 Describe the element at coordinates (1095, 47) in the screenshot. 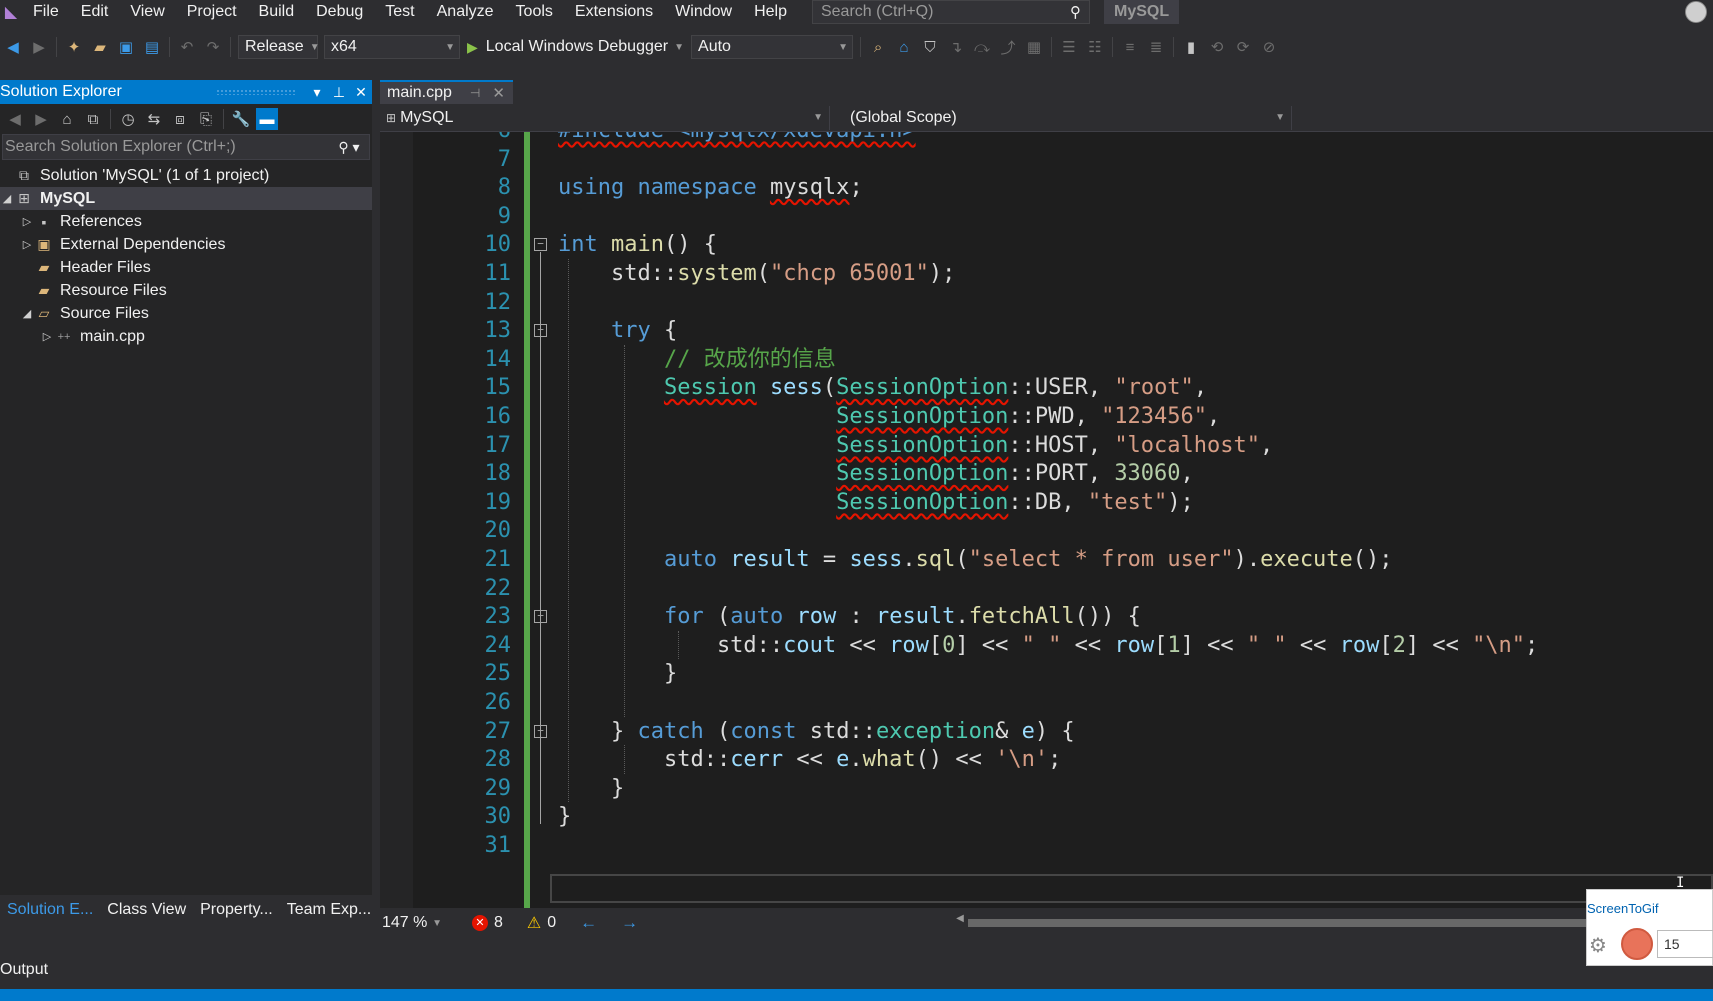

I see `align-right-icon: ☷` at that location.